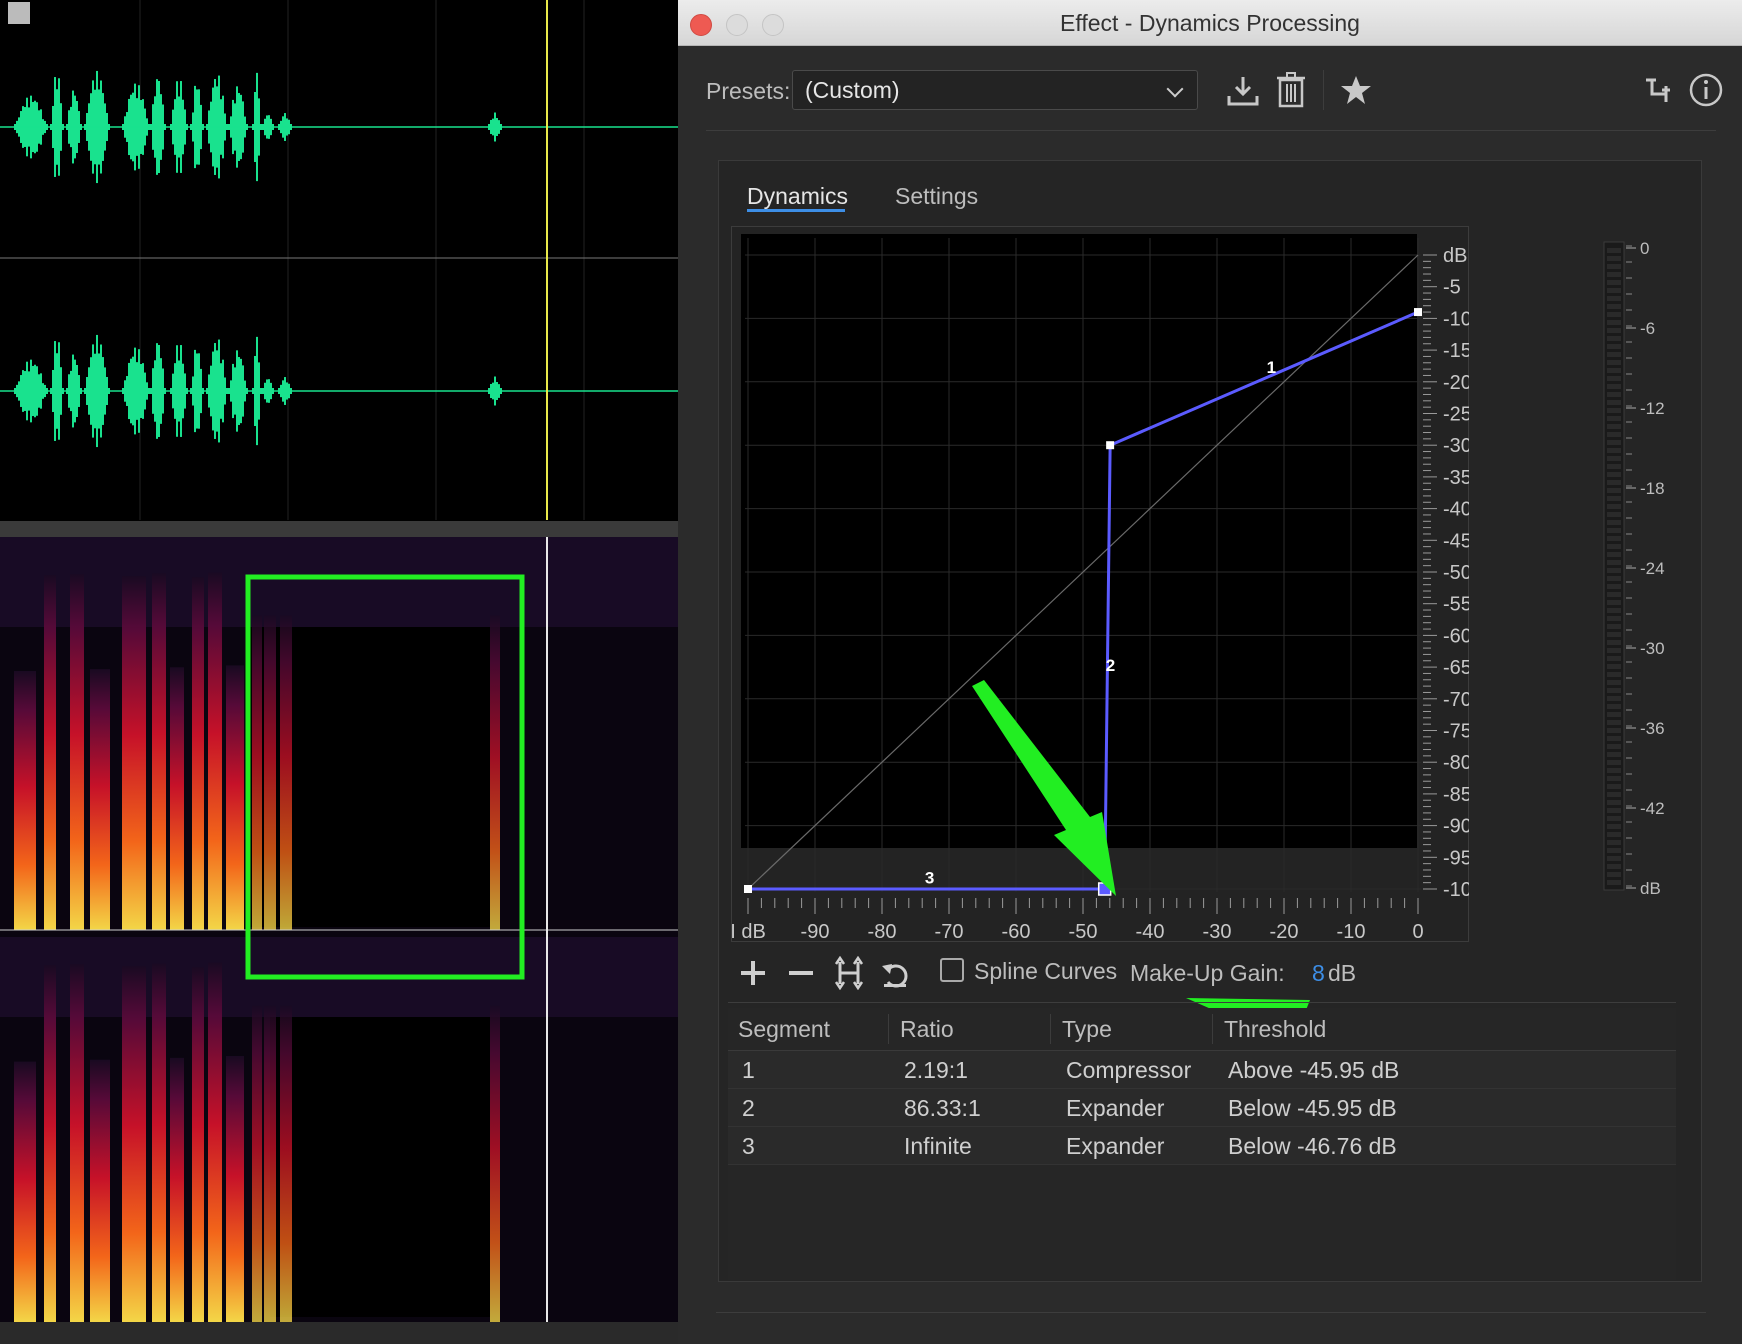  I want to click on info-icon, so click(1706, 90).